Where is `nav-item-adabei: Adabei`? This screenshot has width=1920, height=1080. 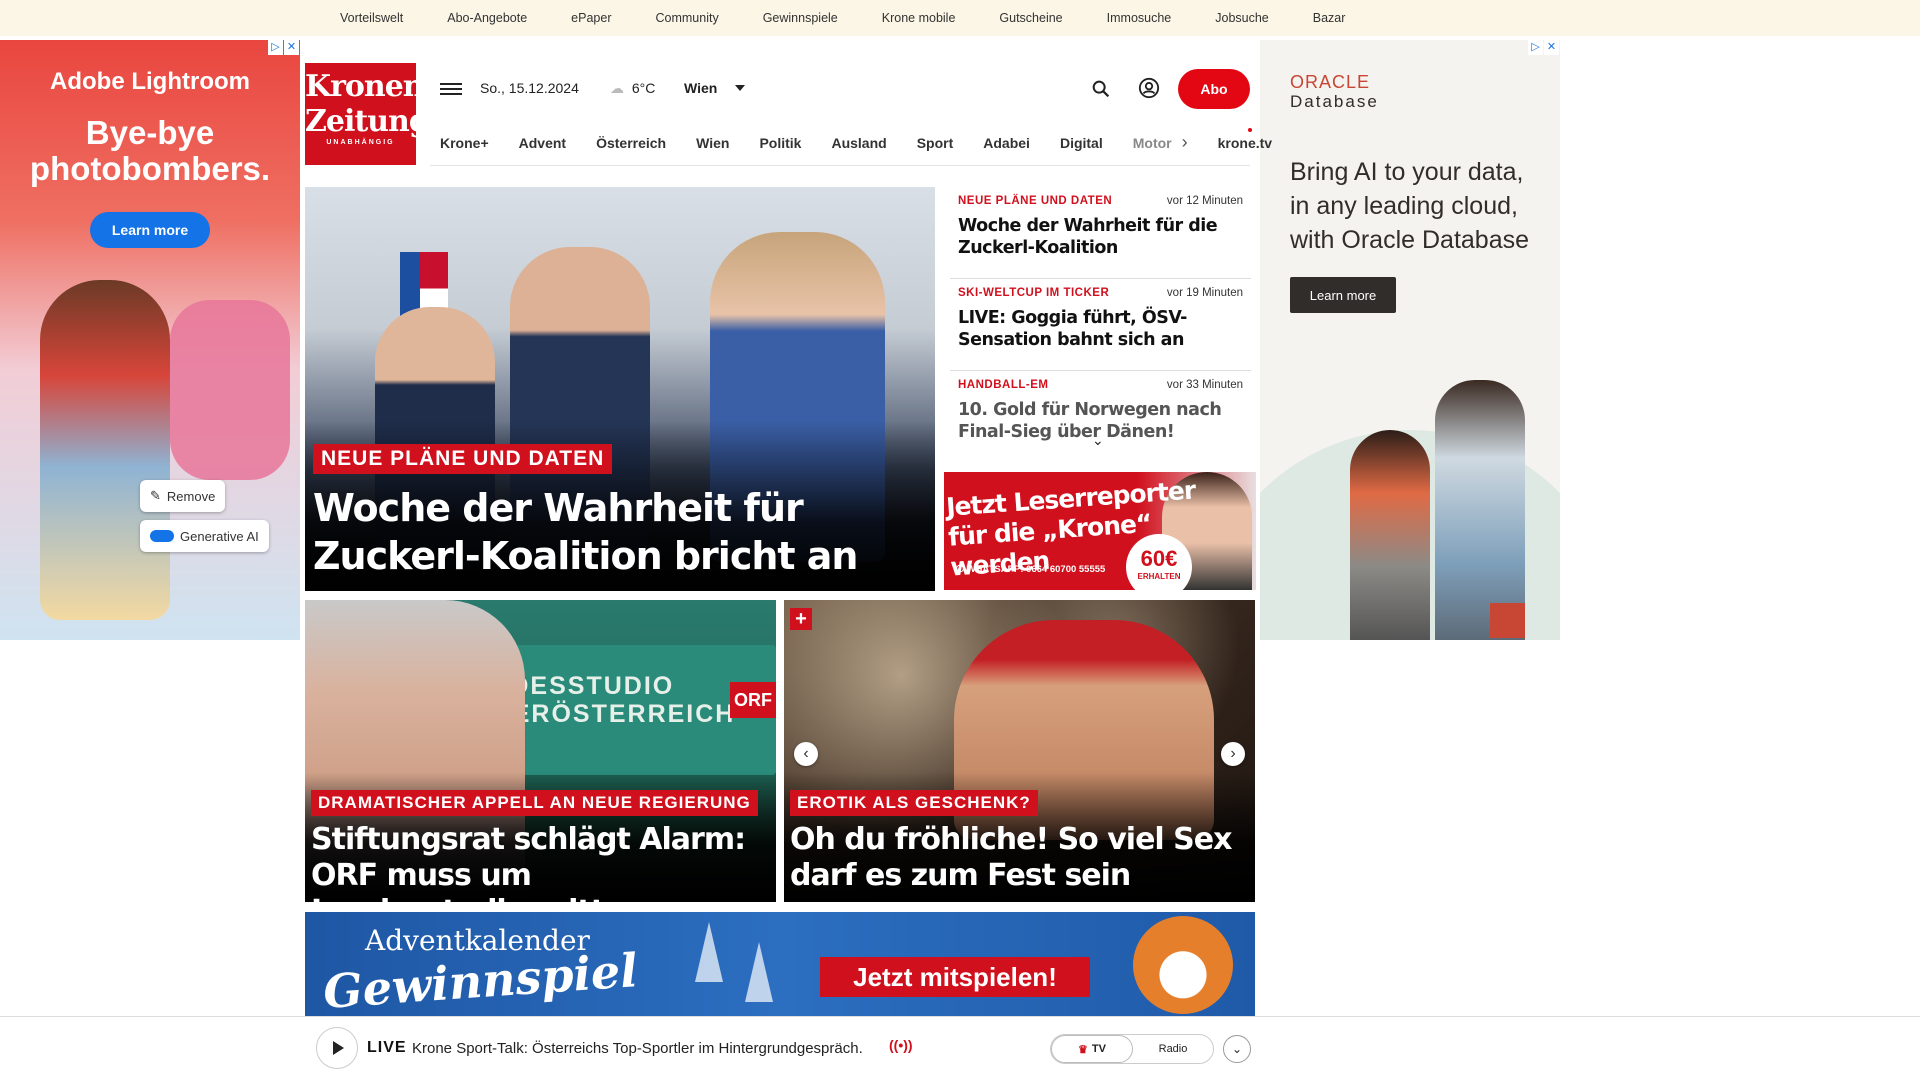 nav-item-adabei: Adabei is located at coordinates (1006, 143).